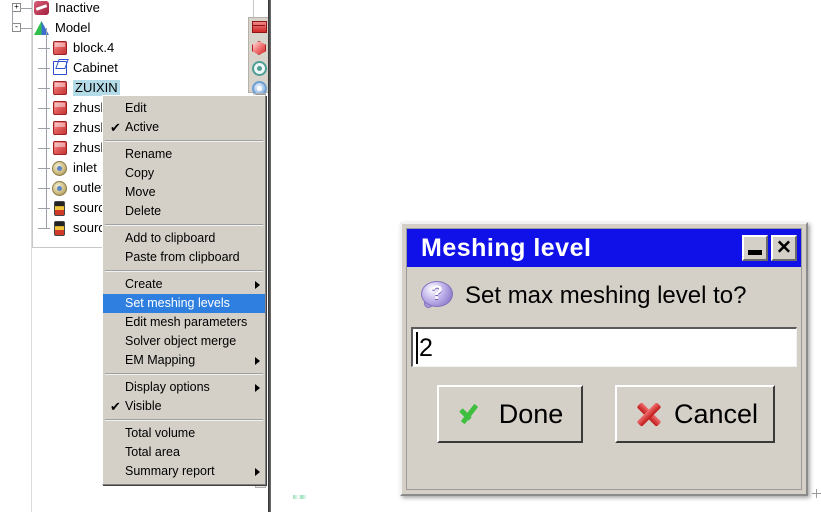  What do you see at coordinates (816, 493) in the screenshot?
I see `crosshair-cursor-icon` at bounding box center [816, 493].